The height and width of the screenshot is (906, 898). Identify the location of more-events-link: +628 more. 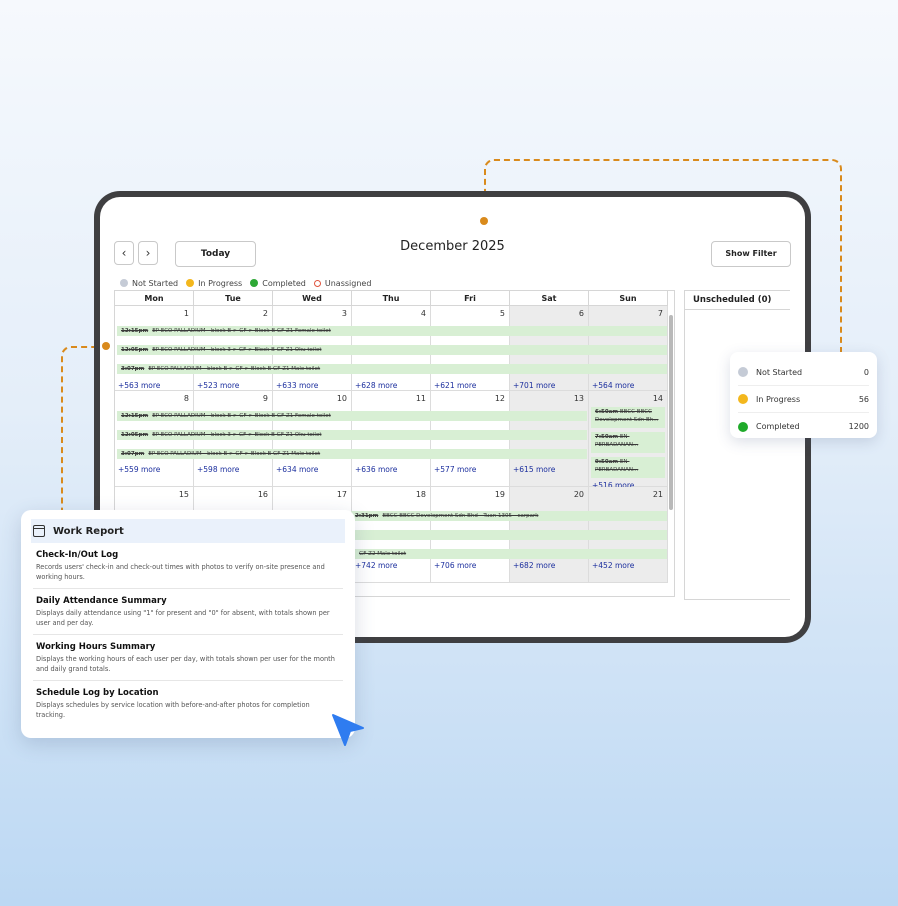
(376, 385).